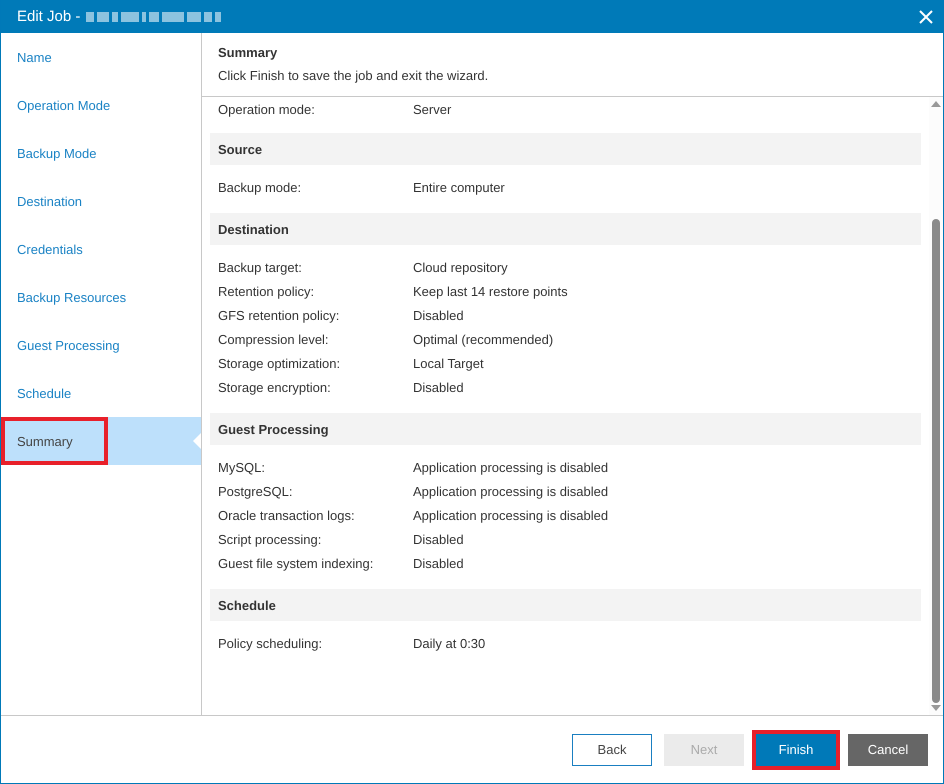  What do you see at coordinates (279, 315) in the screenshot?
I see `field-label: GFS retention policy:` at bounding box center [279, 315].